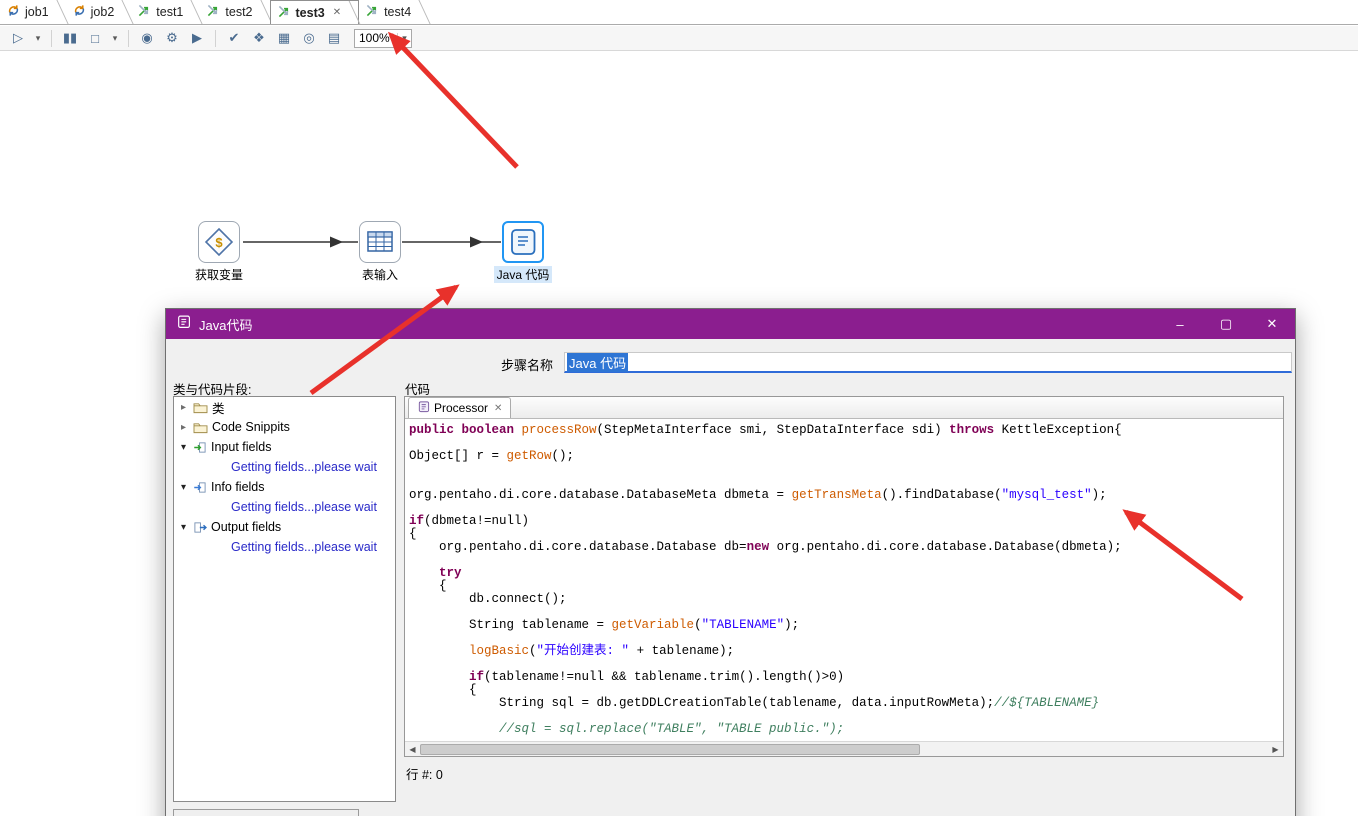 The height and width of the screenshot is (816, 1358). Describe the element at coordinates (404, 38) in the screenshot. I see `chevron-down-icon: ▾` at that location.